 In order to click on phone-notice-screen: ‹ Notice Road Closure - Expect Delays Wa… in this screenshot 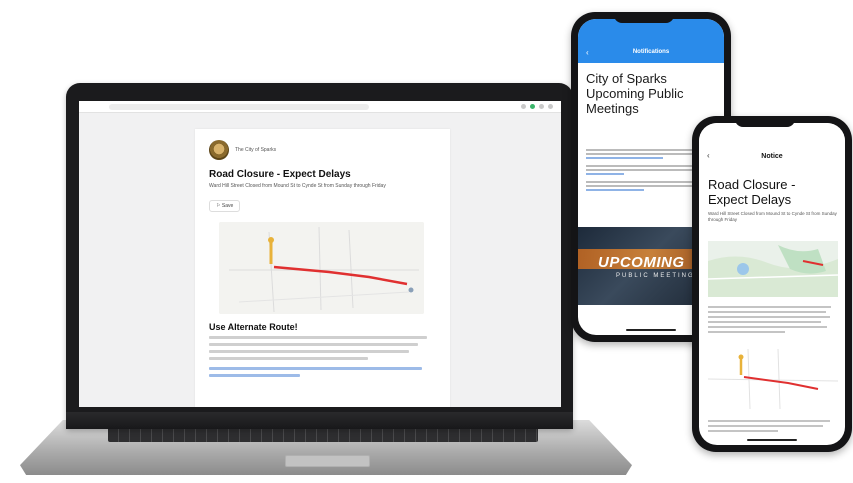, I will do `click(772, 284)`.